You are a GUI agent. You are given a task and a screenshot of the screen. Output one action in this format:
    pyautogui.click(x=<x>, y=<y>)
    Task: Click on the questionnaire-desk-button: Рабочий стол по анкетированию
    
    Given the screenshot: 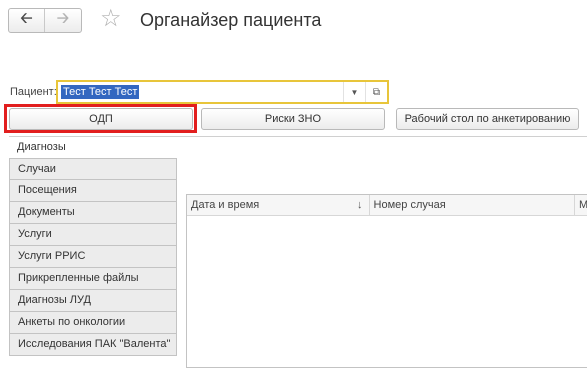 What is the action you would take?
    pyautogui.click(x=487, y=119)
    